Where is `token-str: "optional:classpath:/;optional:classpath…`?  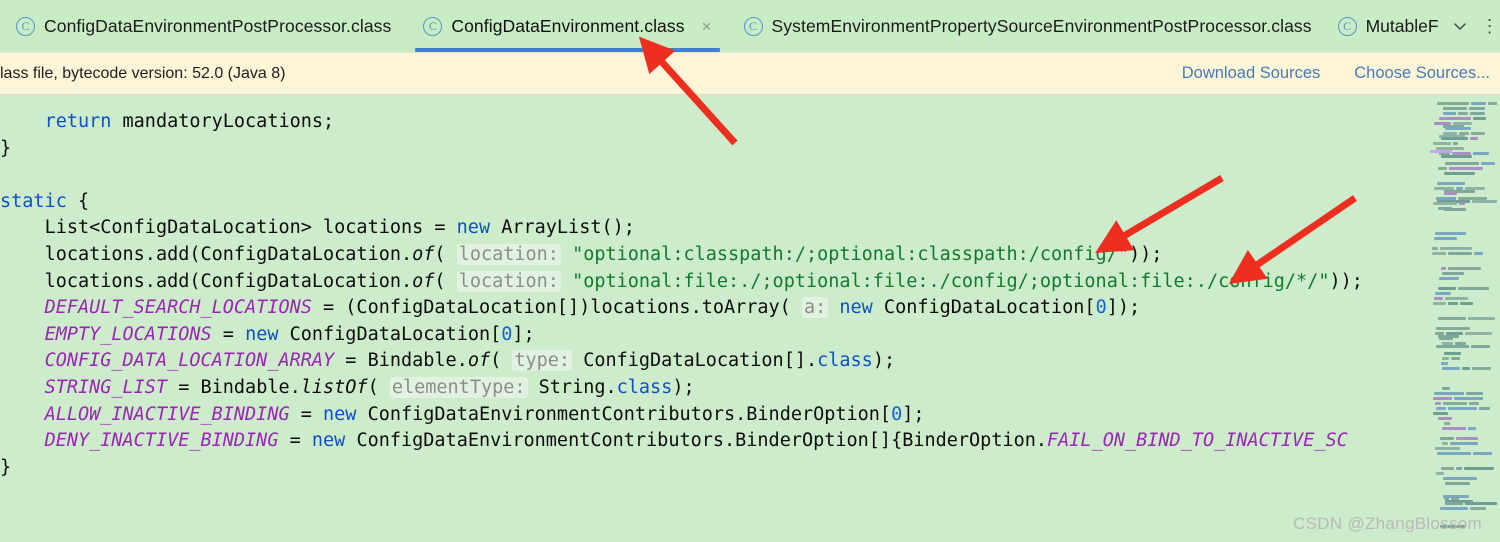
token-str: "optional:classpath:/;optional:classpath… is located at coordinates (850, 254).